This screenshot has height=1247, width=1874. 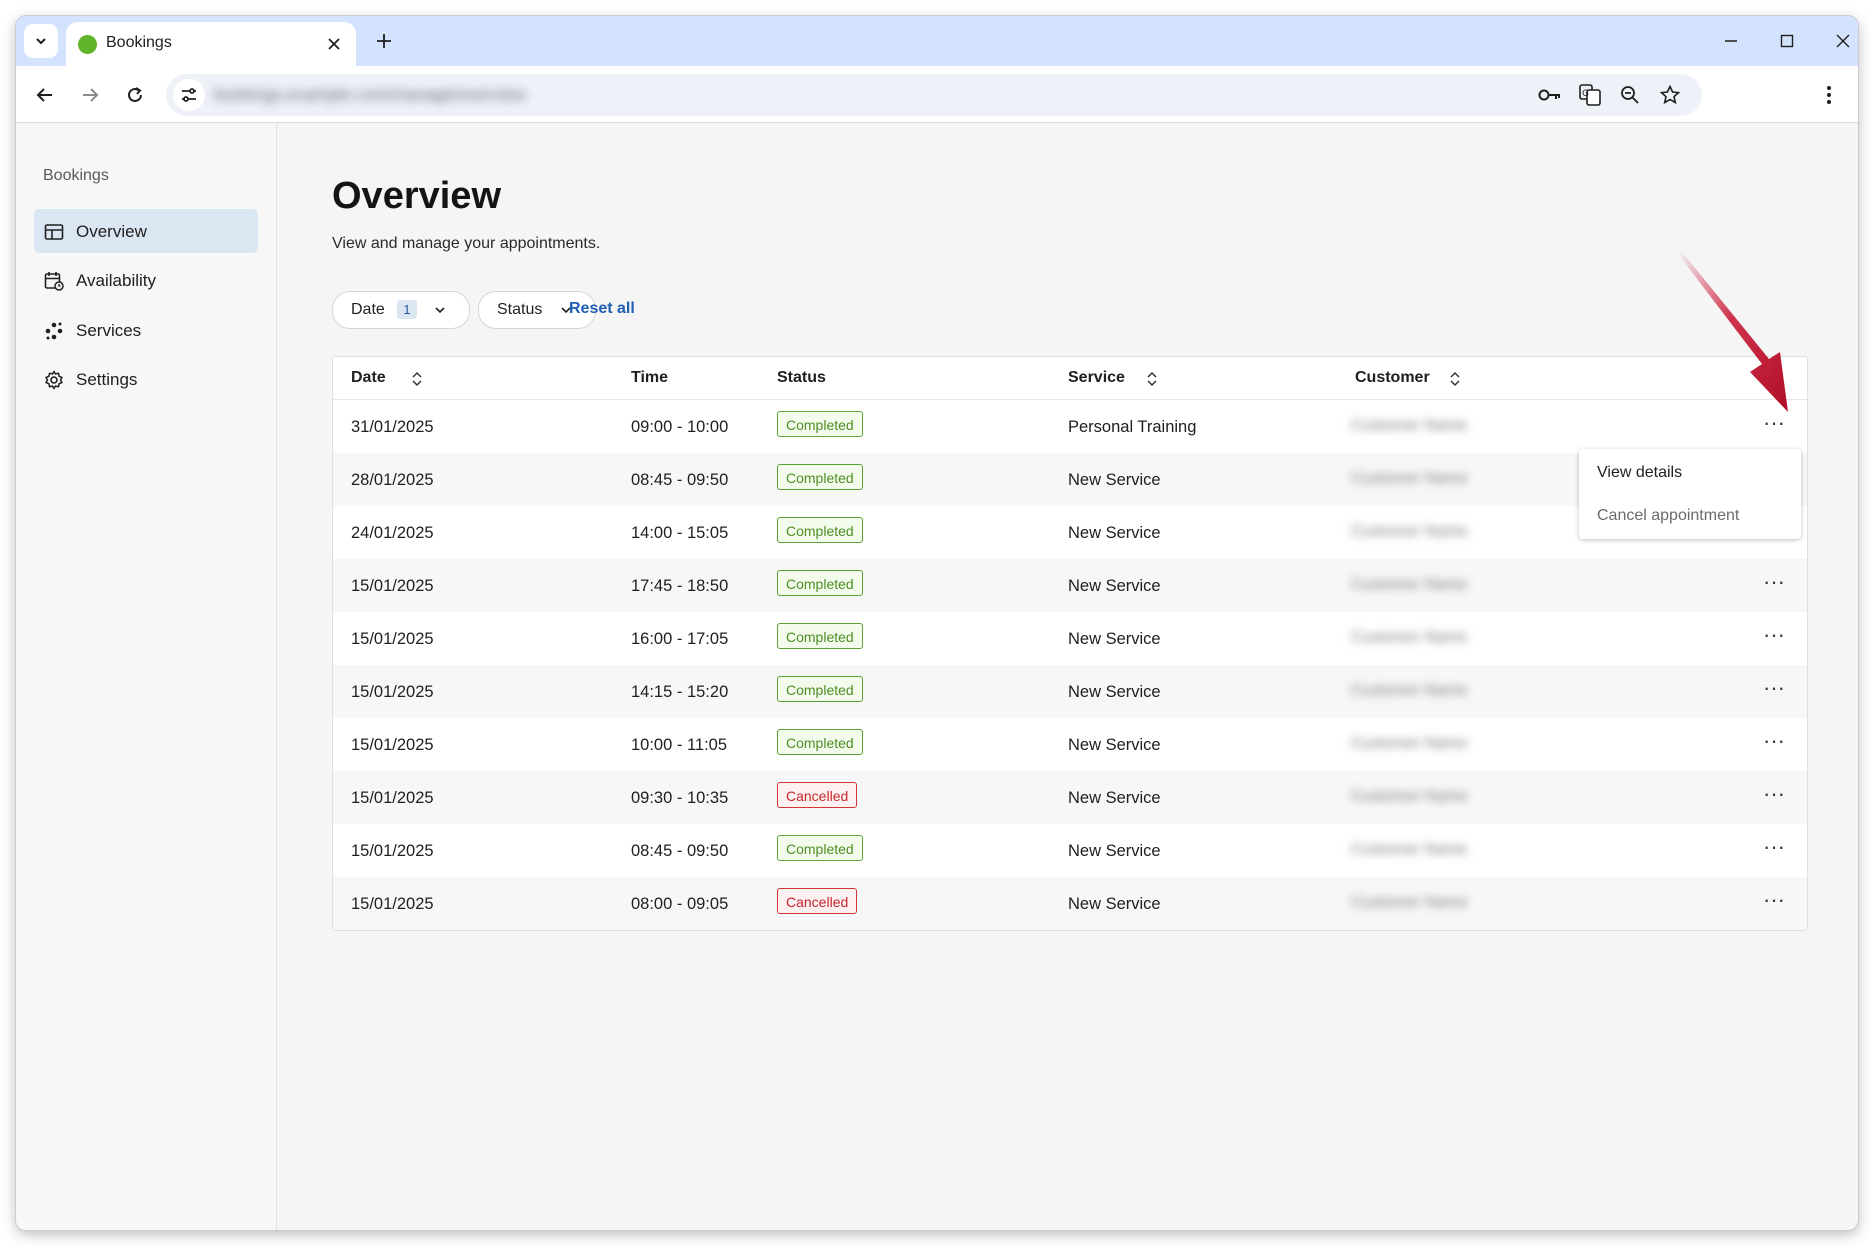 What do you see at coordinates (1839, 41) in the screenshot?
I see `close-window-button` at bounding box center [1839, 41].